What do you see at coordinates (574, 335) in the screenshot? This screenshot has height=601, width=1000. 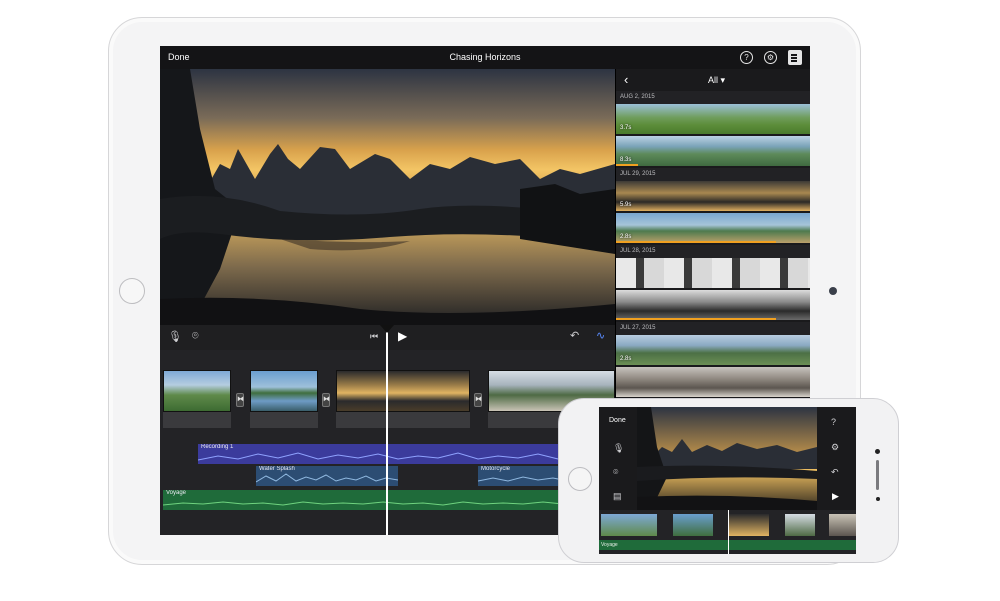 I see `undo-icon: ↶` at bounding box center [574, 335].